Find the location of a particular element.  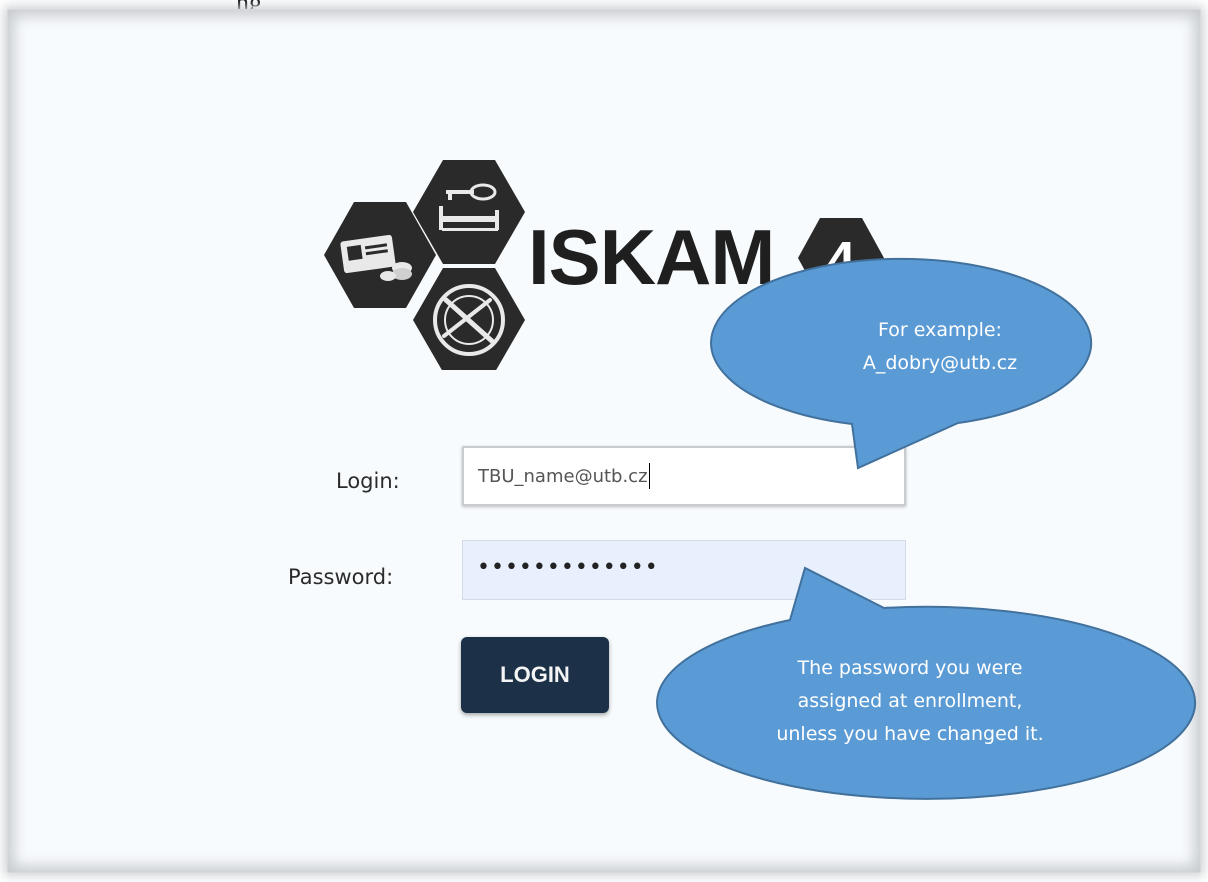

logo-wordmark: ISKAM is located at coordinates (651, 257).